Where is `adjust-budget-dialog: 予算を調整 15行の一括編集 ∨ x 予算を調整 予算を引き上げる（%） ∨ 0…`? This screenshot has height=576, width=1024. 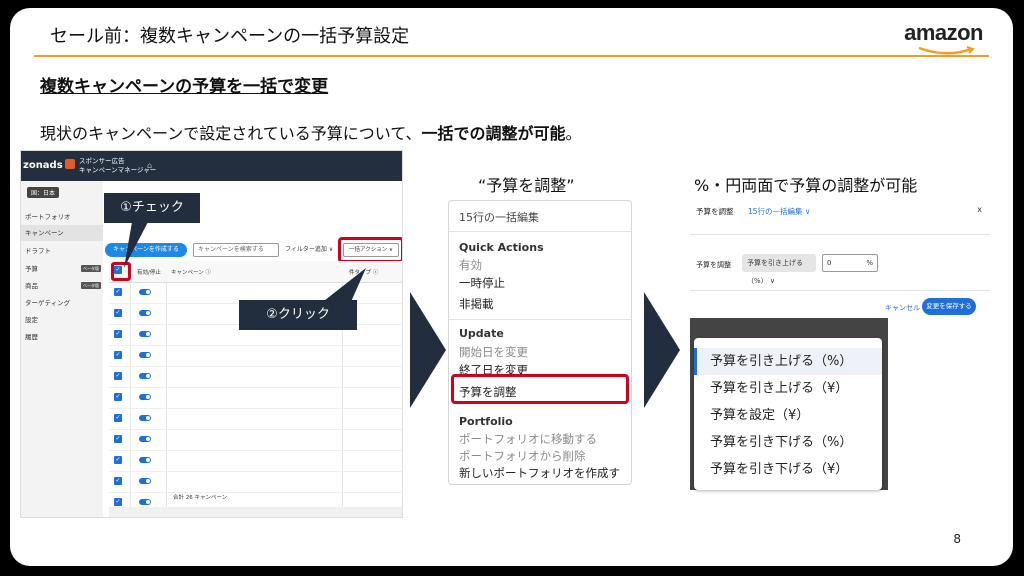
adjust-budget-dialog: 予算を調整 15行の一括編集 ∨ x 予算を調整 予算を引き上げる（%） ∨ 0… is located at coordinates (840, 258).